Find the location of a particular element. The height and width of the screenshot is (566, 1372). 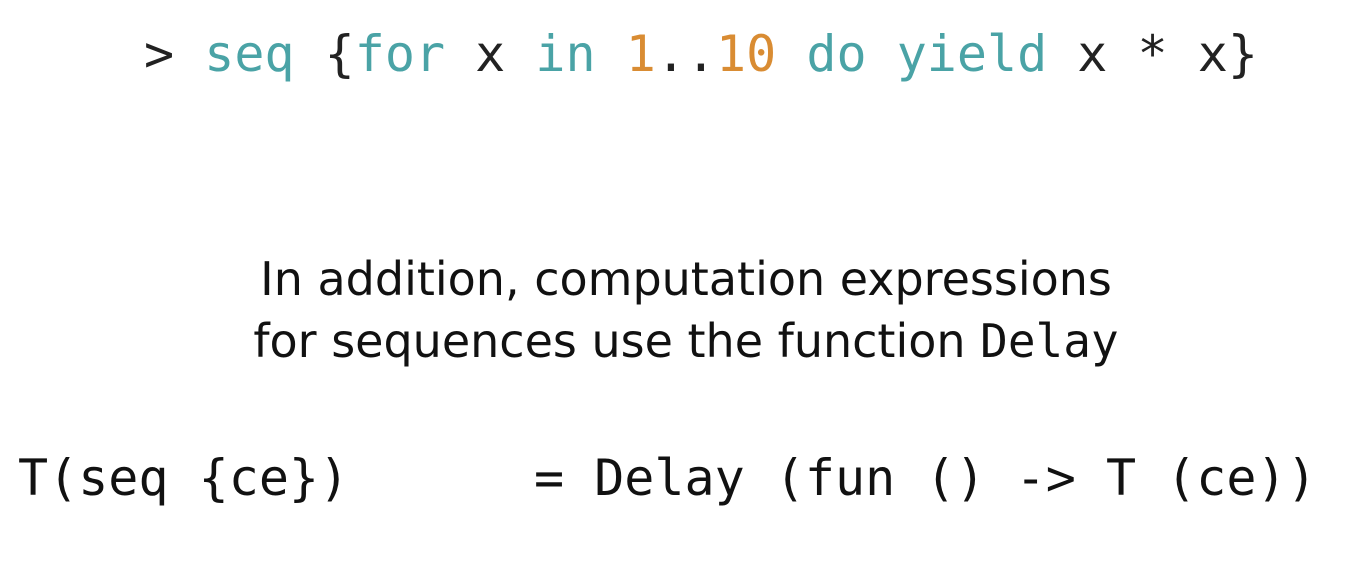

code-token-keyword: in is located at coordinates (565, 54).